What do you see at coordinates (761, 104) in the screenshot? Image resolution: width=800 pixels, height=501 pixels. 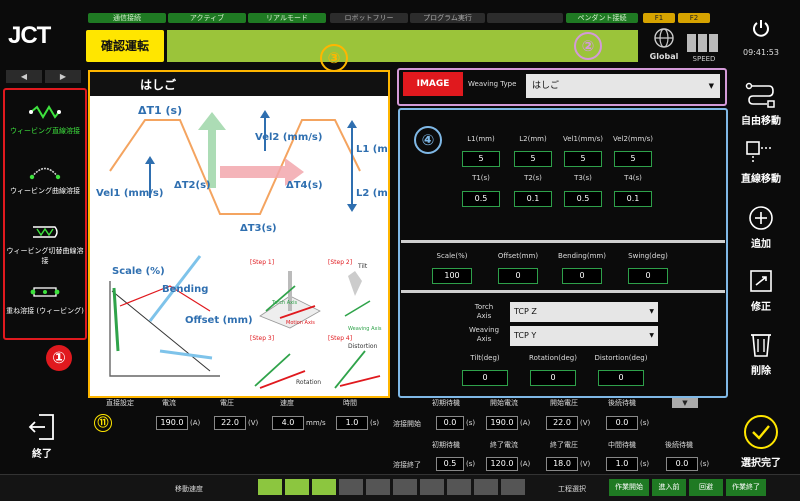 I see `free-move-button: 自由移動` at bounding box center [761, 104].